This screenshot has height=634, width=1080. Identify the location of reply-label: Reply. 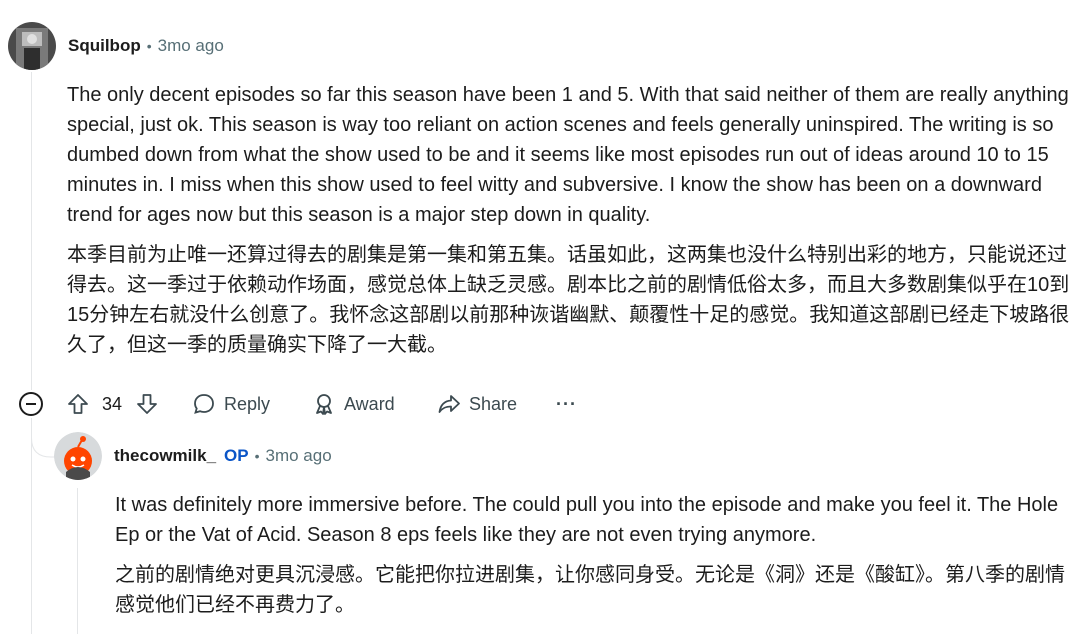
(247, 403).